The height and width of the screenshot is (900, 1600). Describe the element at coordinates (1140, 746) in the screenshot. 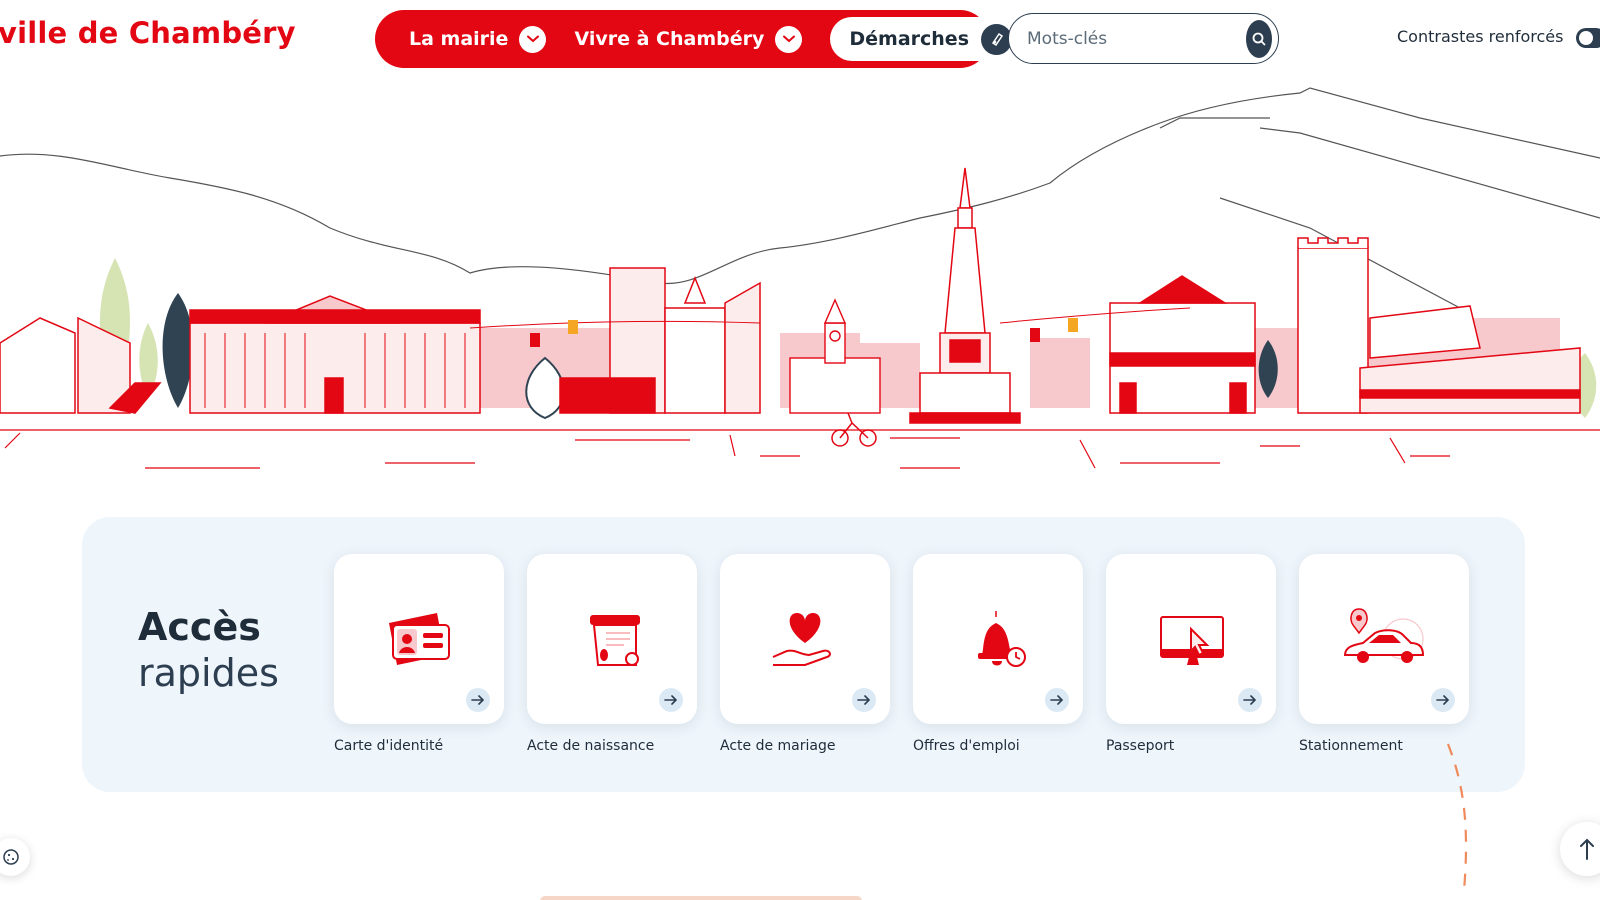

I see `quick-access-label: Passeport` at that location.